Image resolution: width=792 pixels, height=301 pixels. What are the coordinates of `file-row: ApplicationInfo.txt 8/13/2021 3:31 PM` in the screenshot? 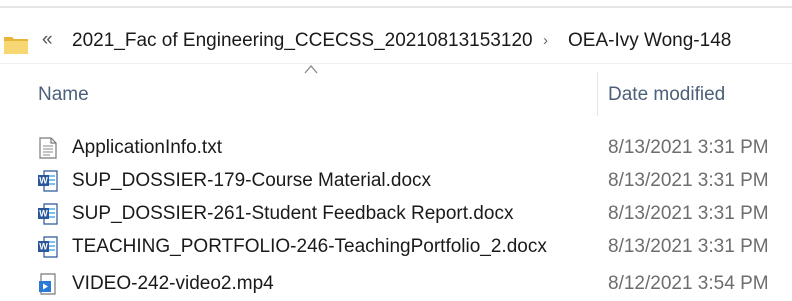 It's located at (396, 148).